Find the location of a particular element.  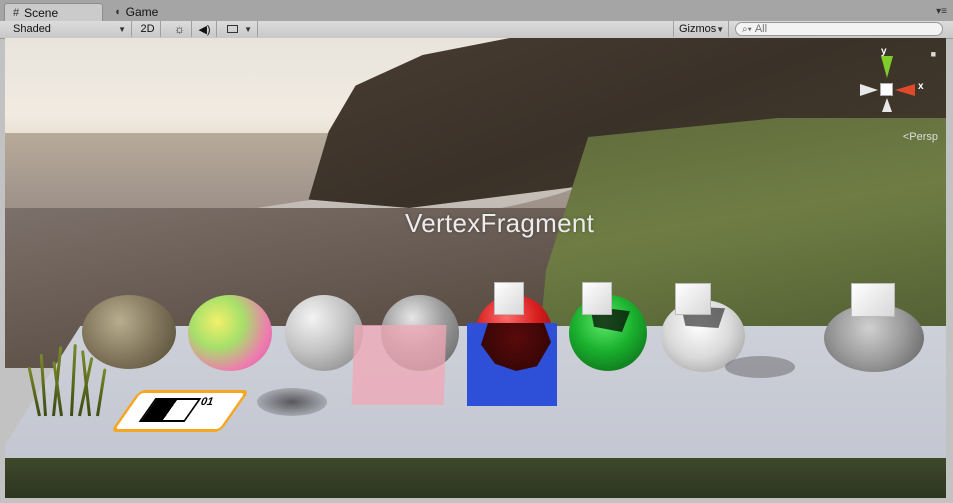

tab-game: ◖ Game is located at coordinates (151, 12).